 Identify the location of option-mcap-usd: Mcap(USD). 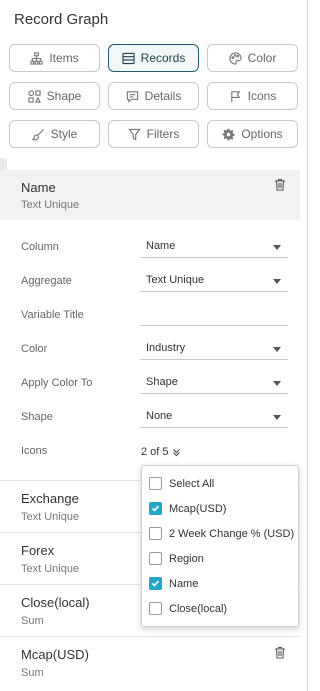
(187, 508).